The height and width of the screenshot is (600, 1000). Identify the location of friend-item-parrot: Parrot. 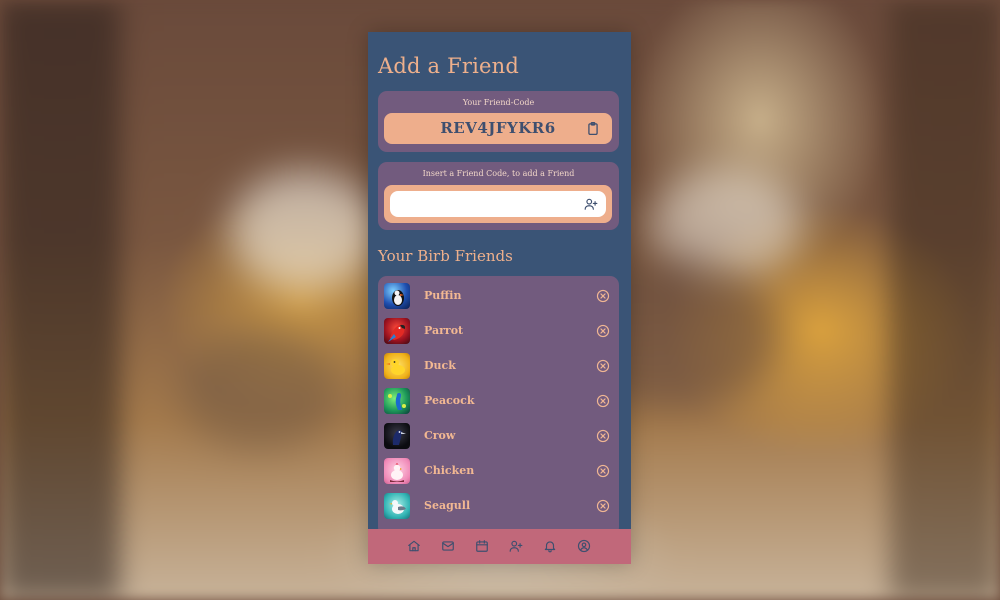
(498, 331).